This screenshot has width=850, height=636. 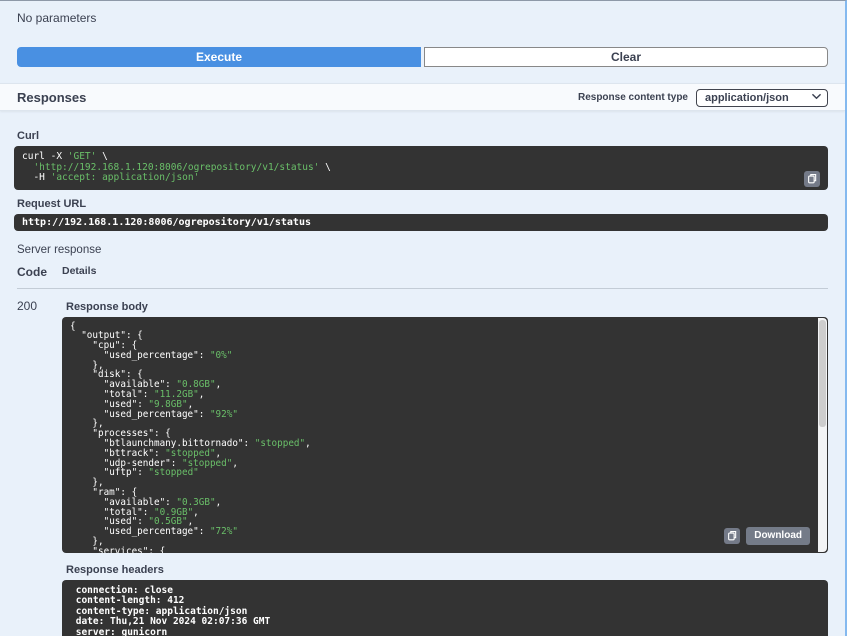 I want to click on clear-button: Clear, so click(x=626, y=57).